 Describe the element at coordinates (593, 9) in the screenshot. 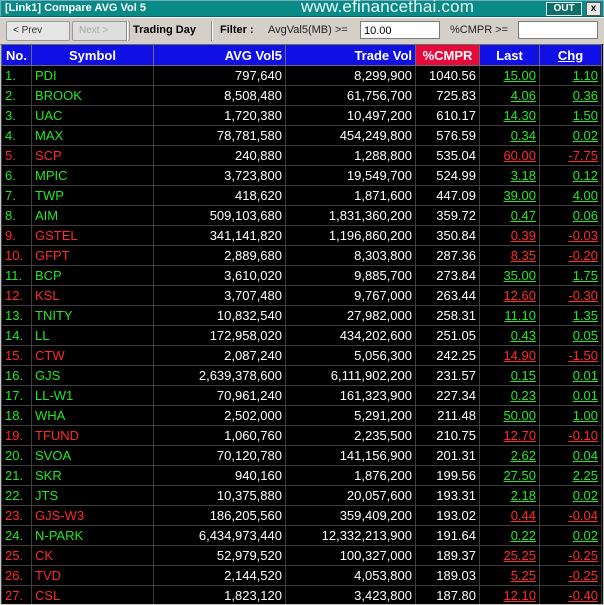

I see `close-button: x` at that location.